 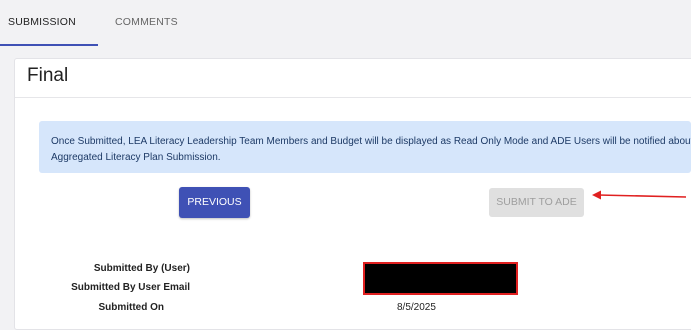 What do you see at coordinates (353, 97) in the screenshot?
I see `card-divider` at bounding box center [353, 97].